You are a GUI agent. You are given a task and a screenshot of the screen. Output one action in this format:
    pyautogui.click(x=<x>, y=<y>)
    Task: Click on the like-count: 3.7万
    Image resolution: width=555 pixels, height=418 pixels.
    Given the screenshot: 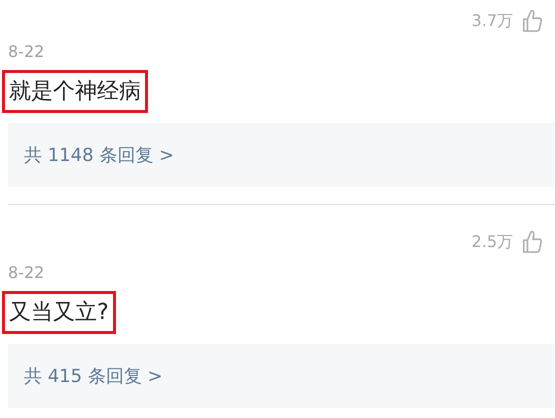 What is the action you would take?
    pyautogui.click(x=492, y=21)
    